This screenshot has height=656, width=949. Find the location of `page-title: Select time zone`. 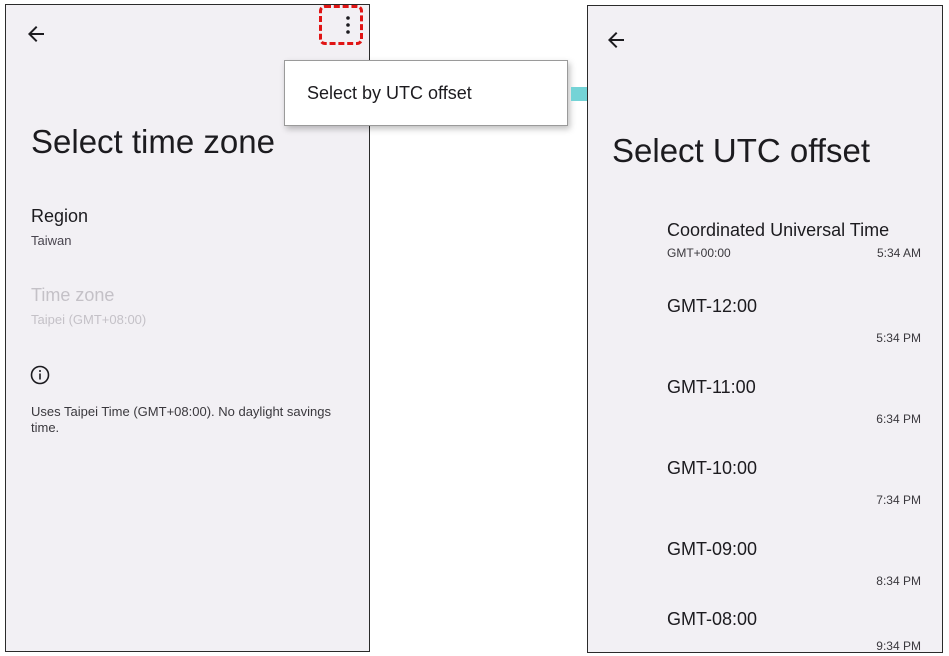

page-title: Select time zone is located at coordinates (153, 141).